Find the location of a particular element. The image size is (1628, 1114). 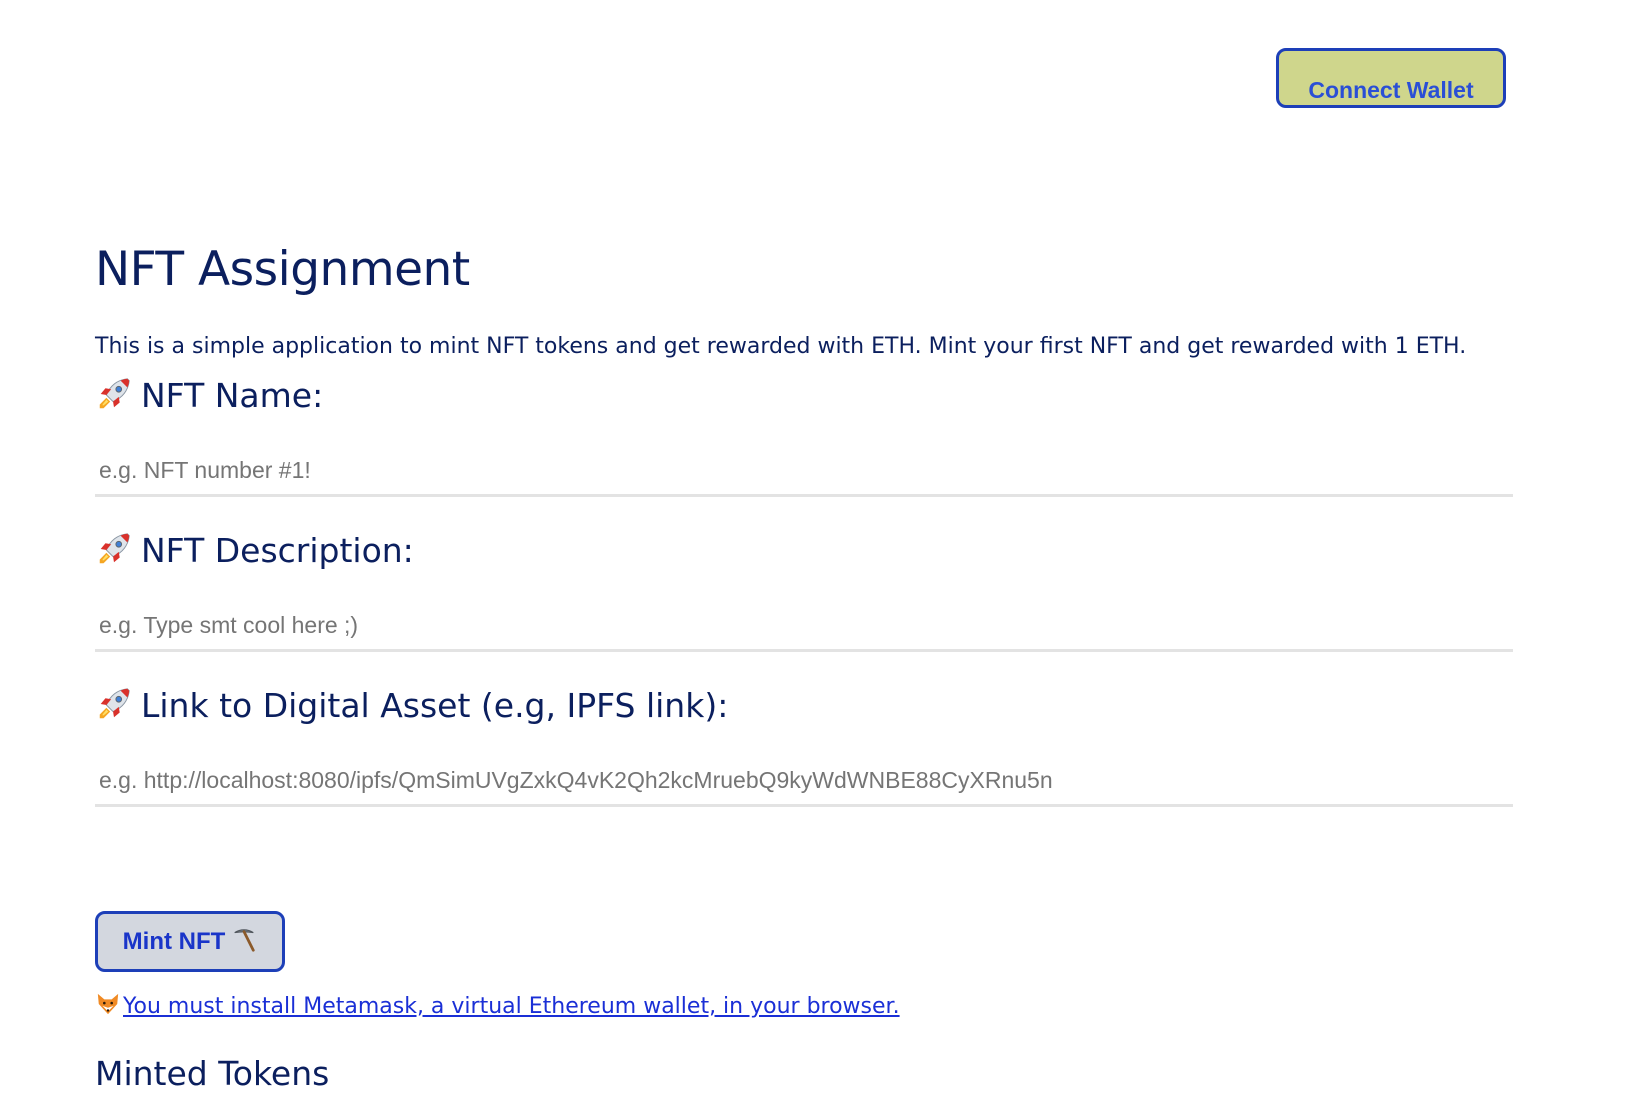

asset-link-label-text: Link to Digital Asset (e.g, IPFS link): is located at coordinates (435, 705).